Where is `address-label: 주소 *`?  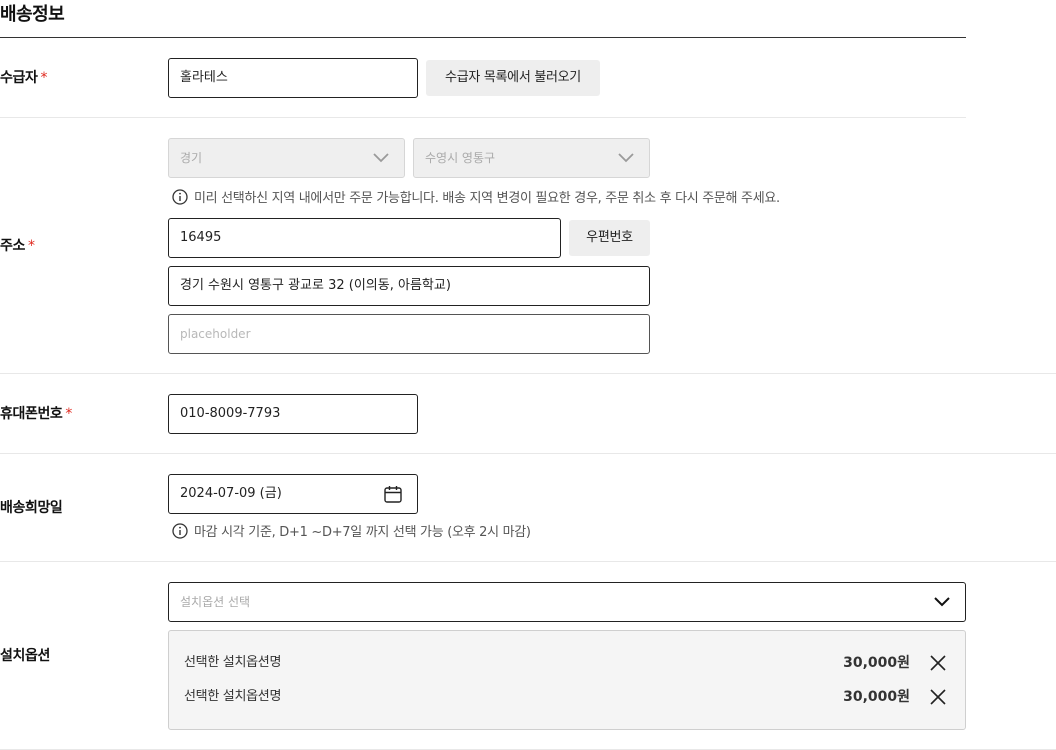
address-label: 주소 * is located at coordinates (17, 246).